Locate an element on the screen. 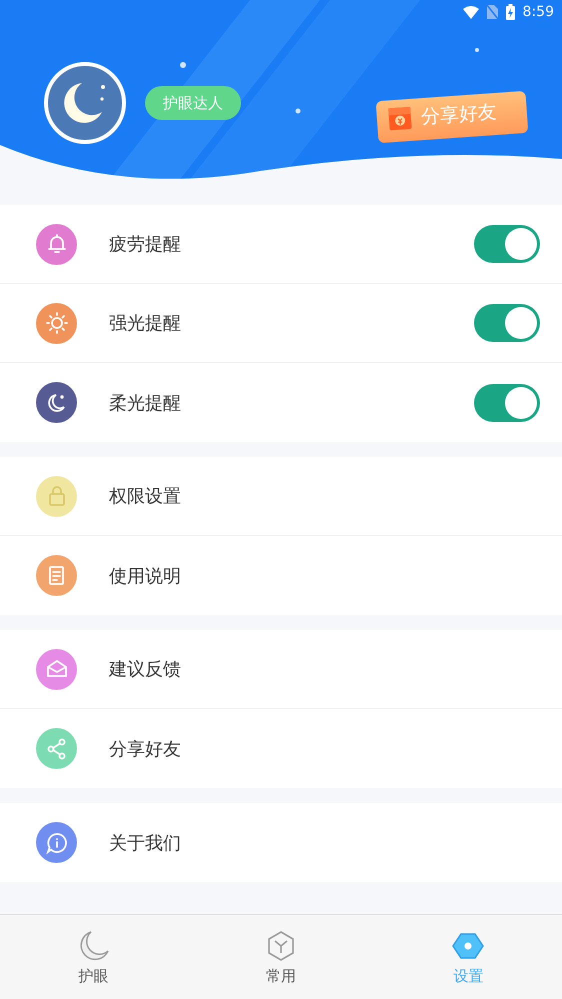 This screenshot has height=999, width=562. row-label: 强光提醒 is located at coordinates (145, 323).